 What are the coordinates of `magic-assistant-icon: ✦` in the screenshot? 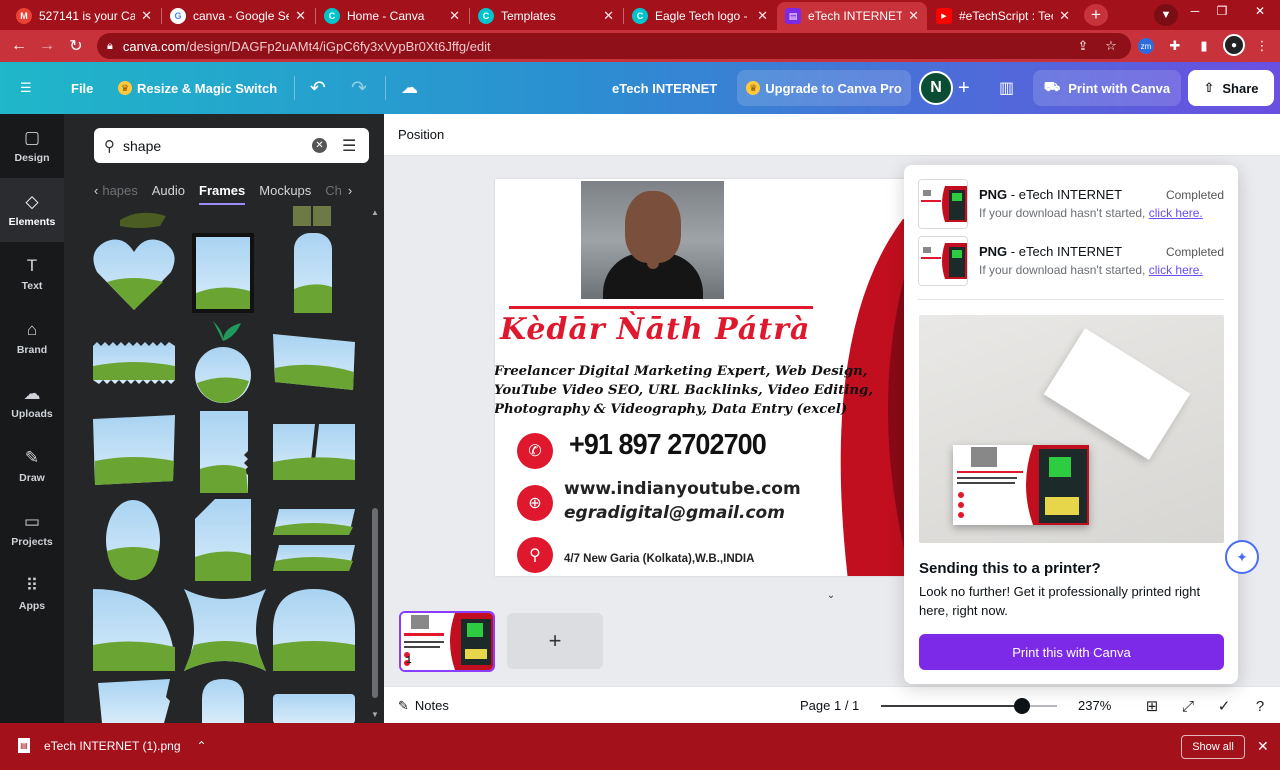 It's located at (1242, 557).